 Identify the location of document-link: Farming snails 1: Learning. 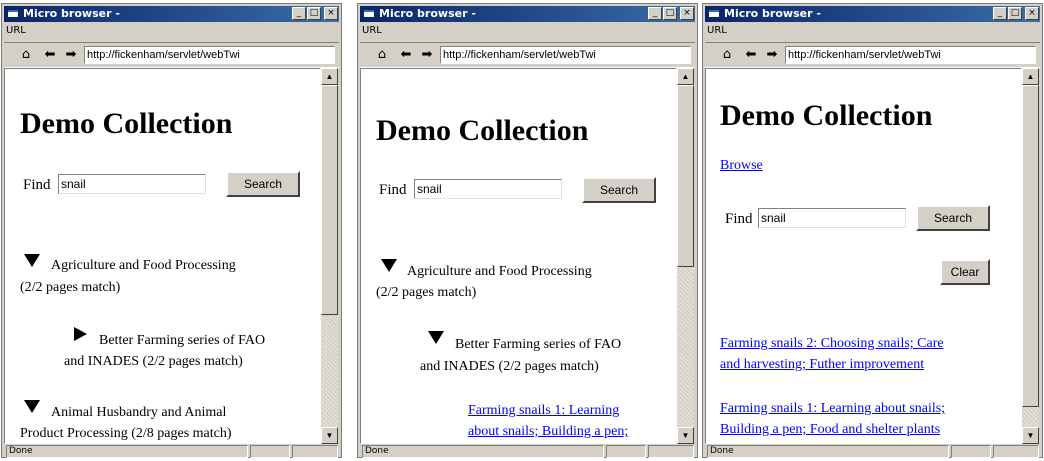
(543, 411).